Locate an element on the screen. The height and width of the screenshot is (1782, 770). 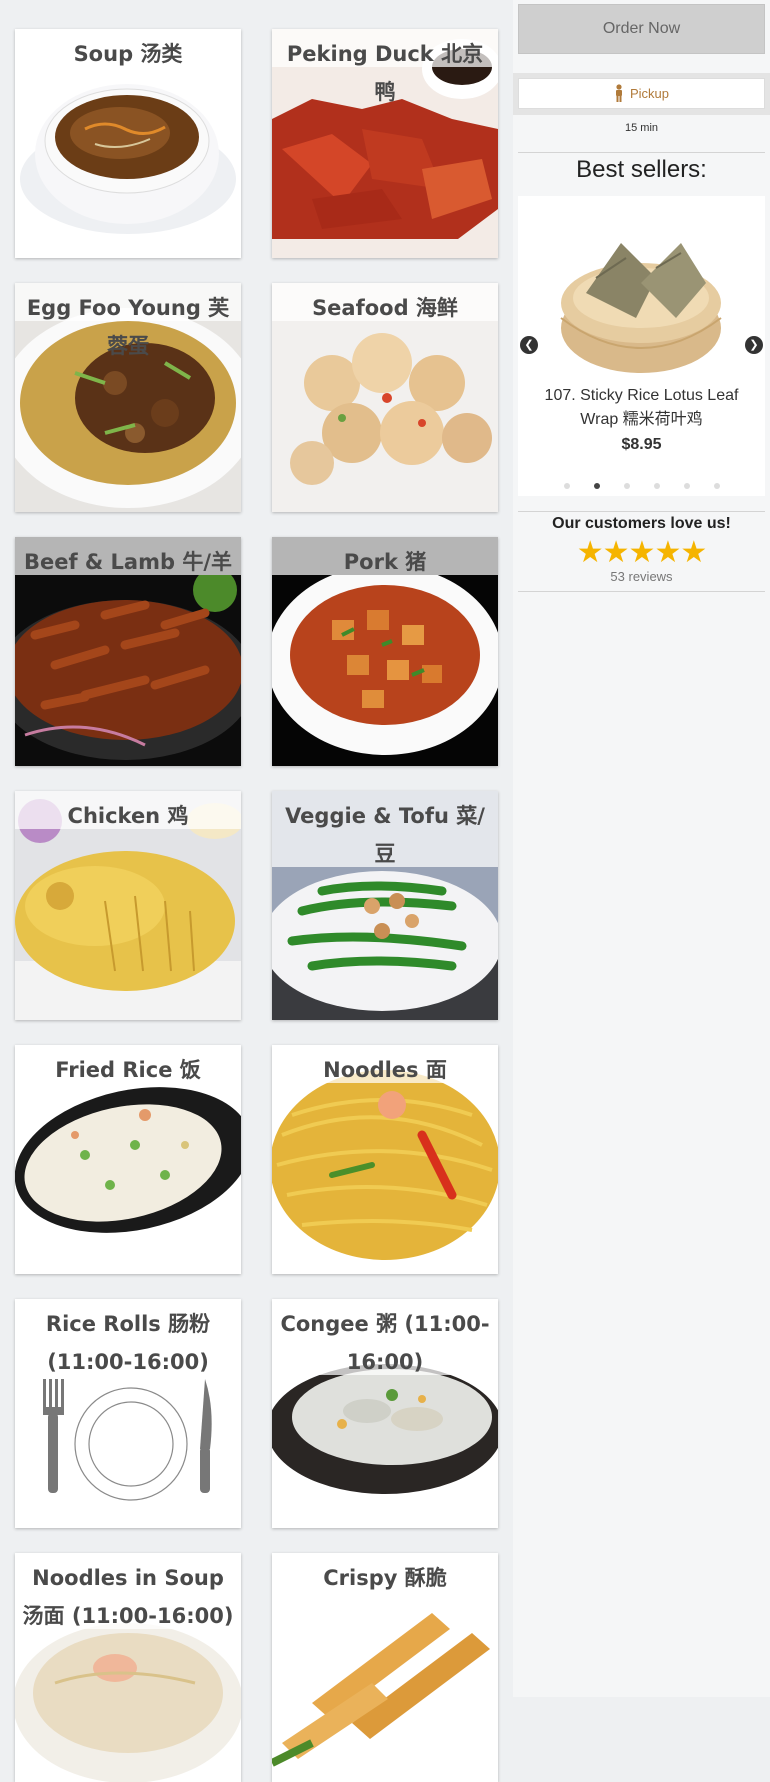
category-title: Egg Foo Young 芙蓉蛋 is located at coordinates (128, 327).